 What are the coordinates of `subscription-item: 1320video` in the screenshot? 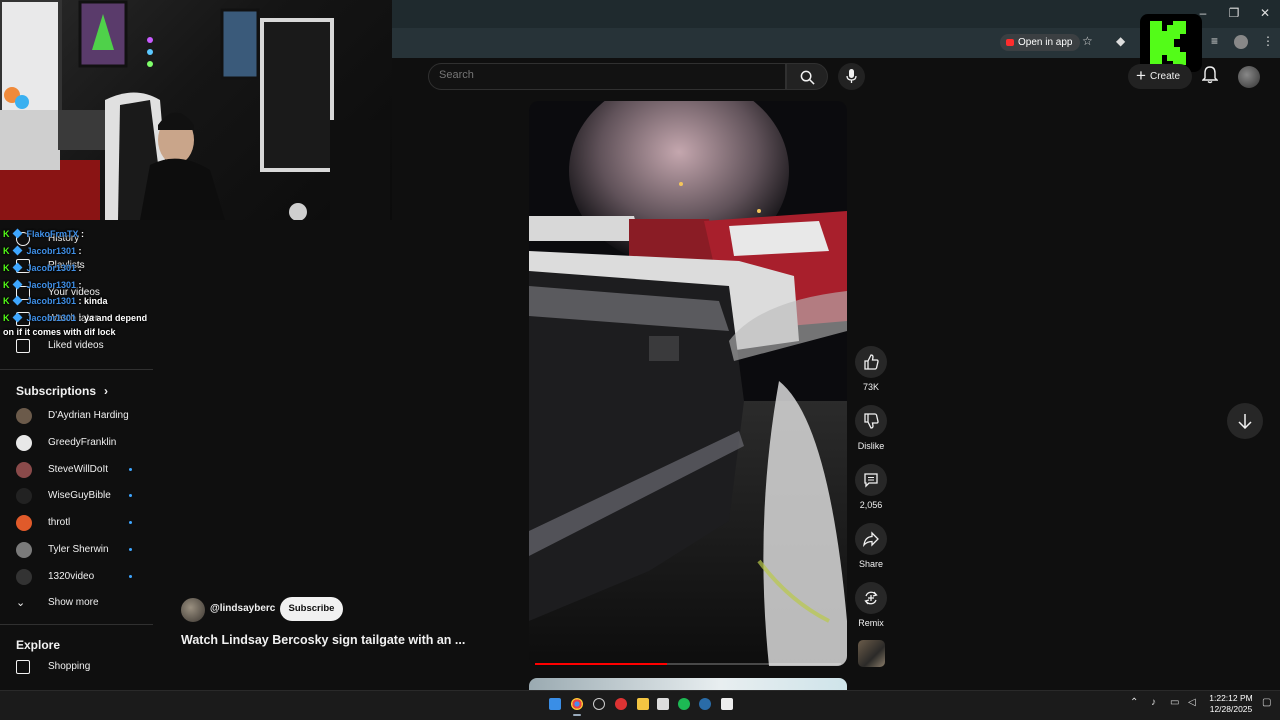 It's located at (76, 577).